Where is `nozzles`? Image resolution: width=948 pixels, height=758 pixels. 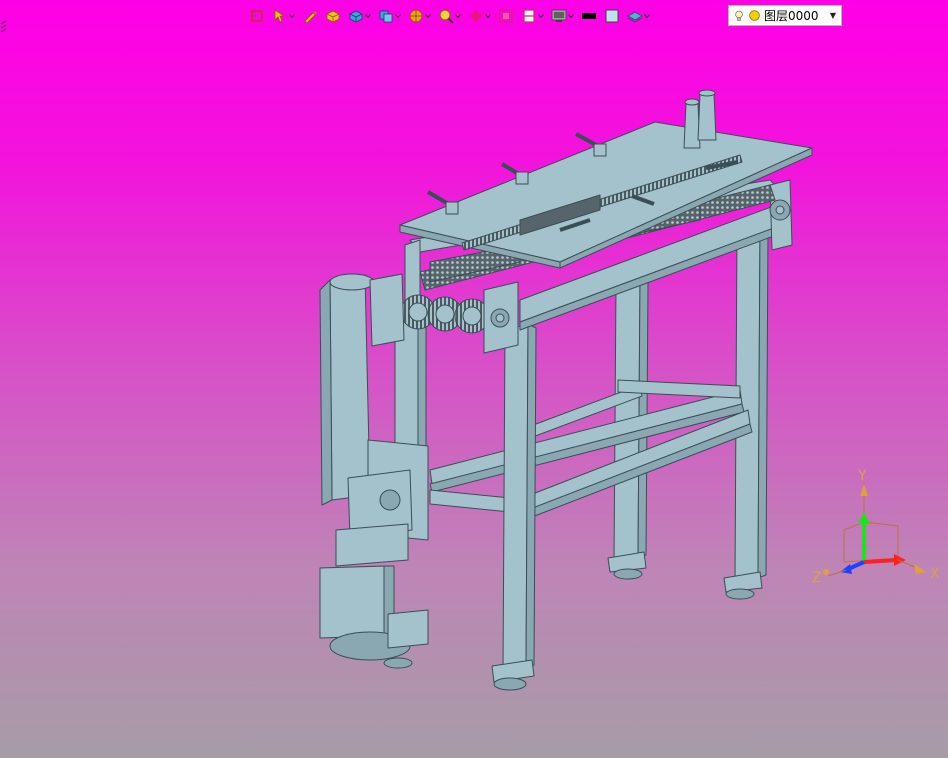
nozzles is located at coordinates (700, 119).